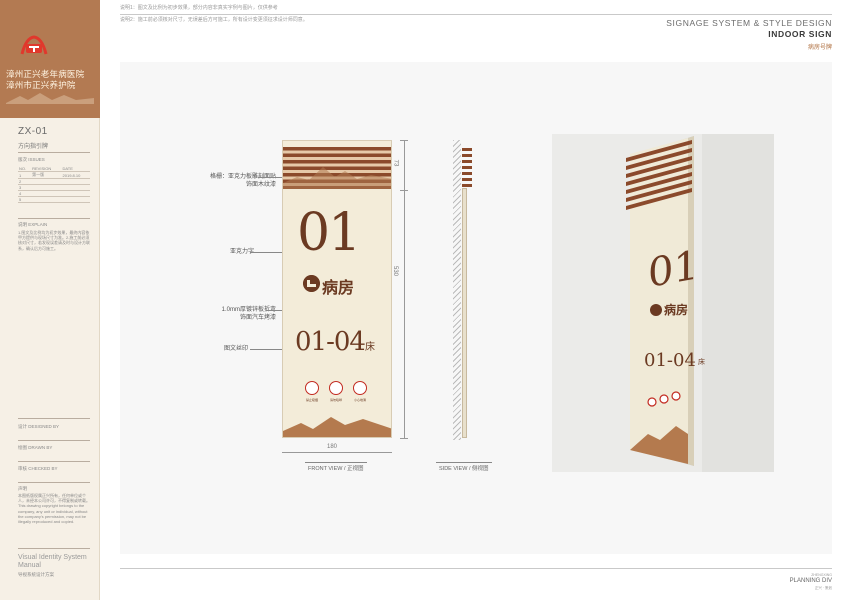 The width and height of the screenshot is (848, 600). I want to click on table-cell: 1, so click(25, 175).